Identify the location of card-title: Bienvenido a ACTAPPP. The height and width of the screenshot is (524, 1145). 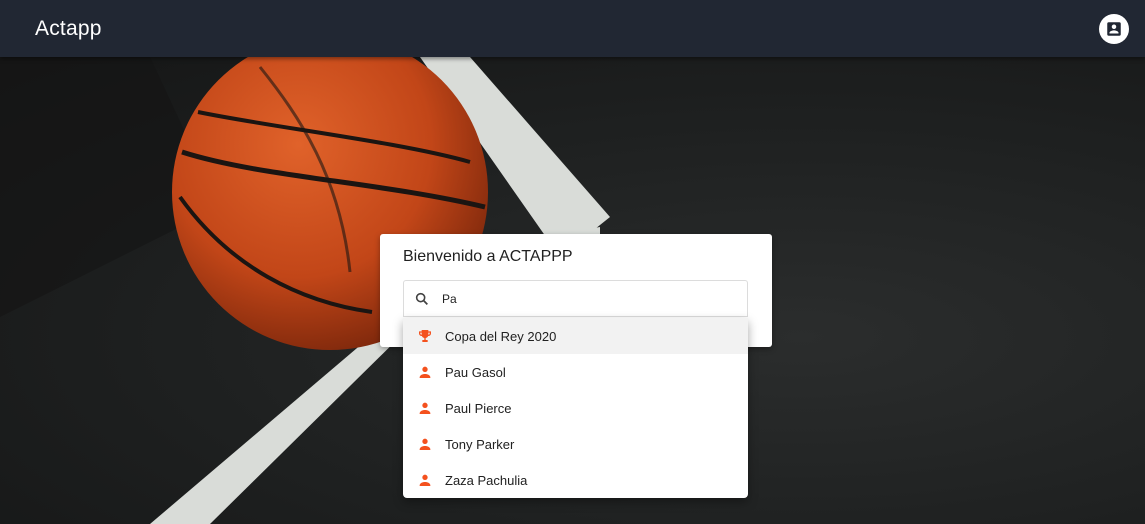
(488, 256).